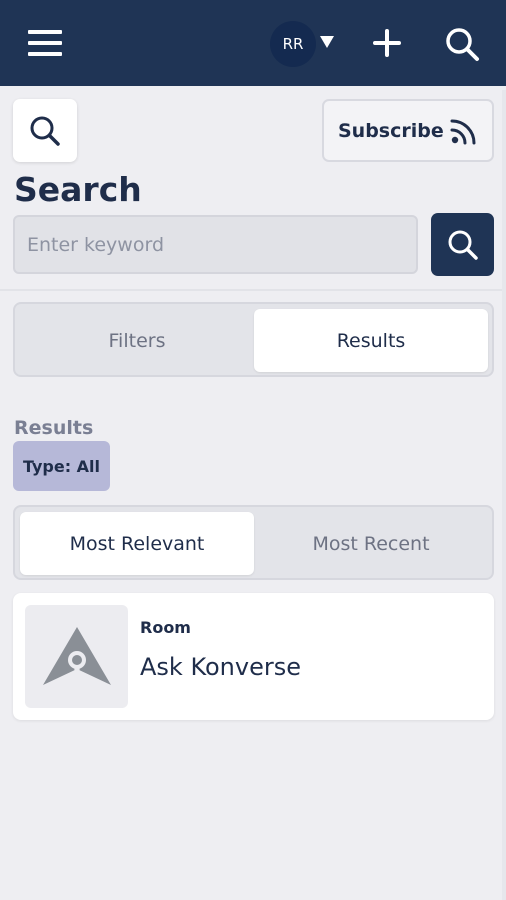 This screenshot has width=506, height=900. Describe the element at coordinates (293, 44) in the screenshot. I see `user-avatar: RR` at that location.